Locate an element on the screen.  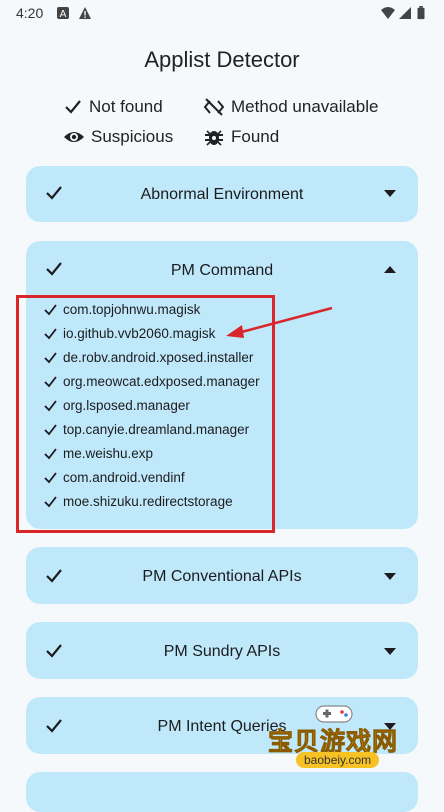
code-off-icon is located at coordinates (214, 107).